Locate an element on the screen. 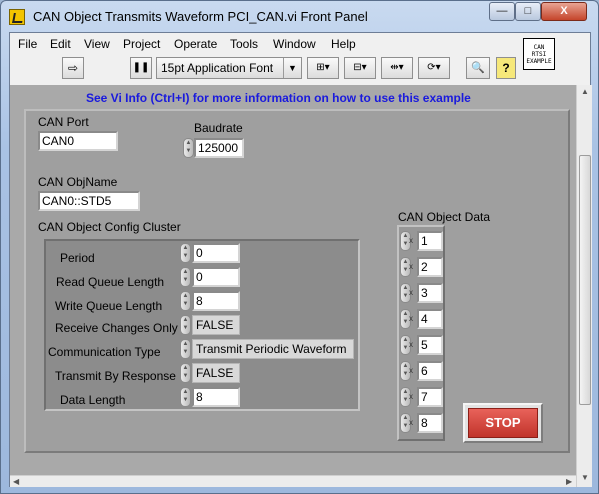 The image size is (599, 494). distribute-icon: ⊟▾ is located at coordinates (360, 67).